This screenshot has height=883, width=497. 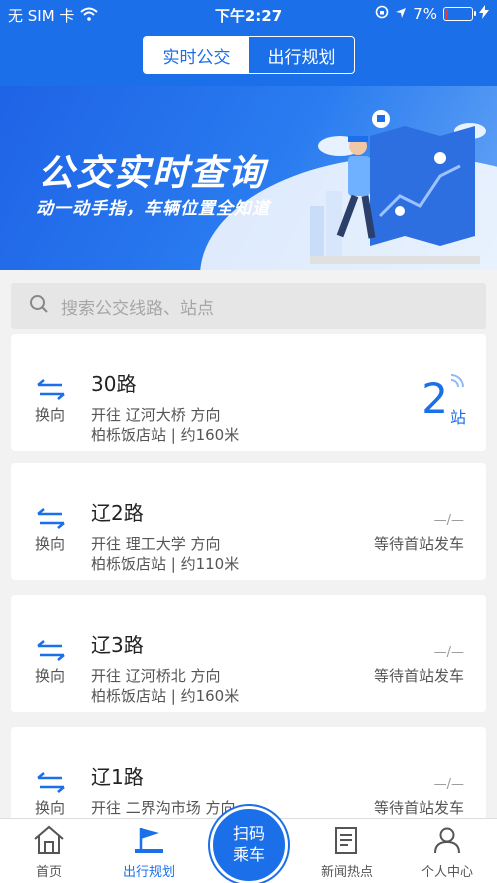 What do you see at coordinates (117, 513) in the screenshot?
I see `route-name: 辽2路` at bounding box center [117, 513].